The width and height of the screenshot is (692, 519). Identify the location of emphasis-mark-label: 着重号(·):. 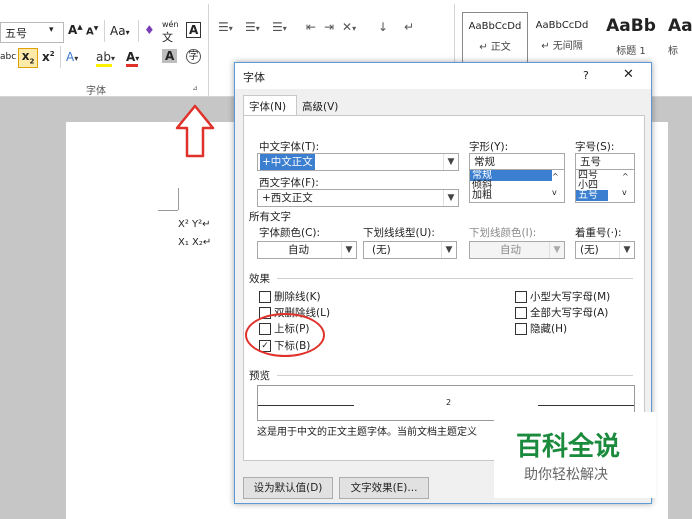
(598, 233).